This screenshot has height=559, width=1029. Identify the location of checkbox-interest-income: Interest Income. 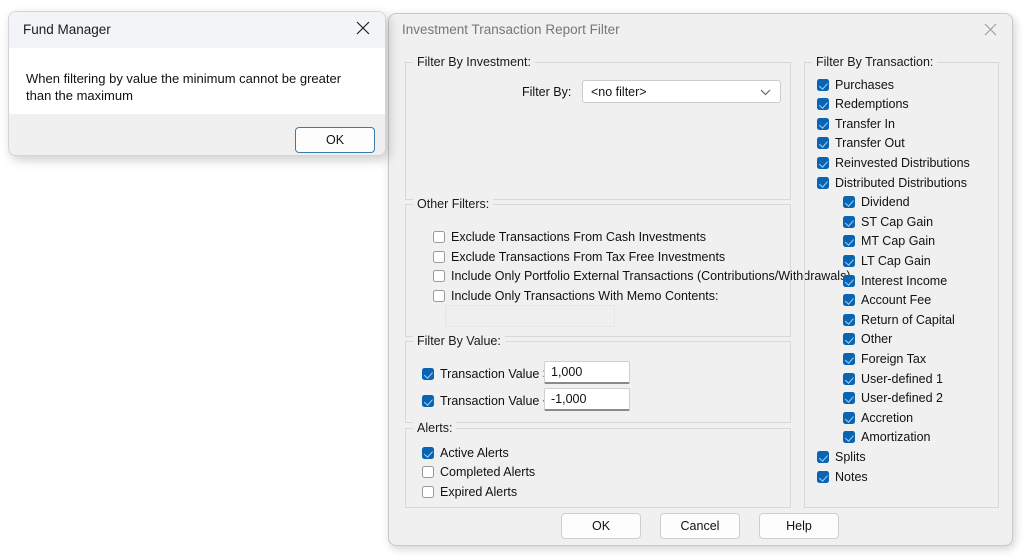
(895, 280).